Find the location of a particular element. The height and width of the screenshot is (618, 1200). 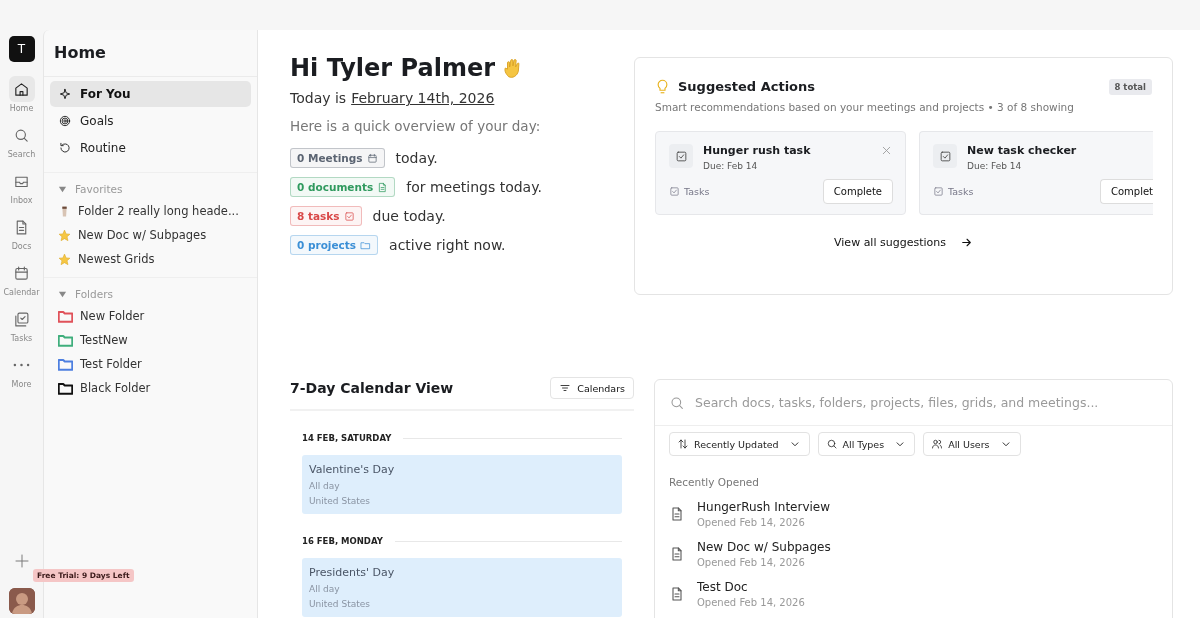

total-badge: 8 total is located at coordinates (1130, 86).